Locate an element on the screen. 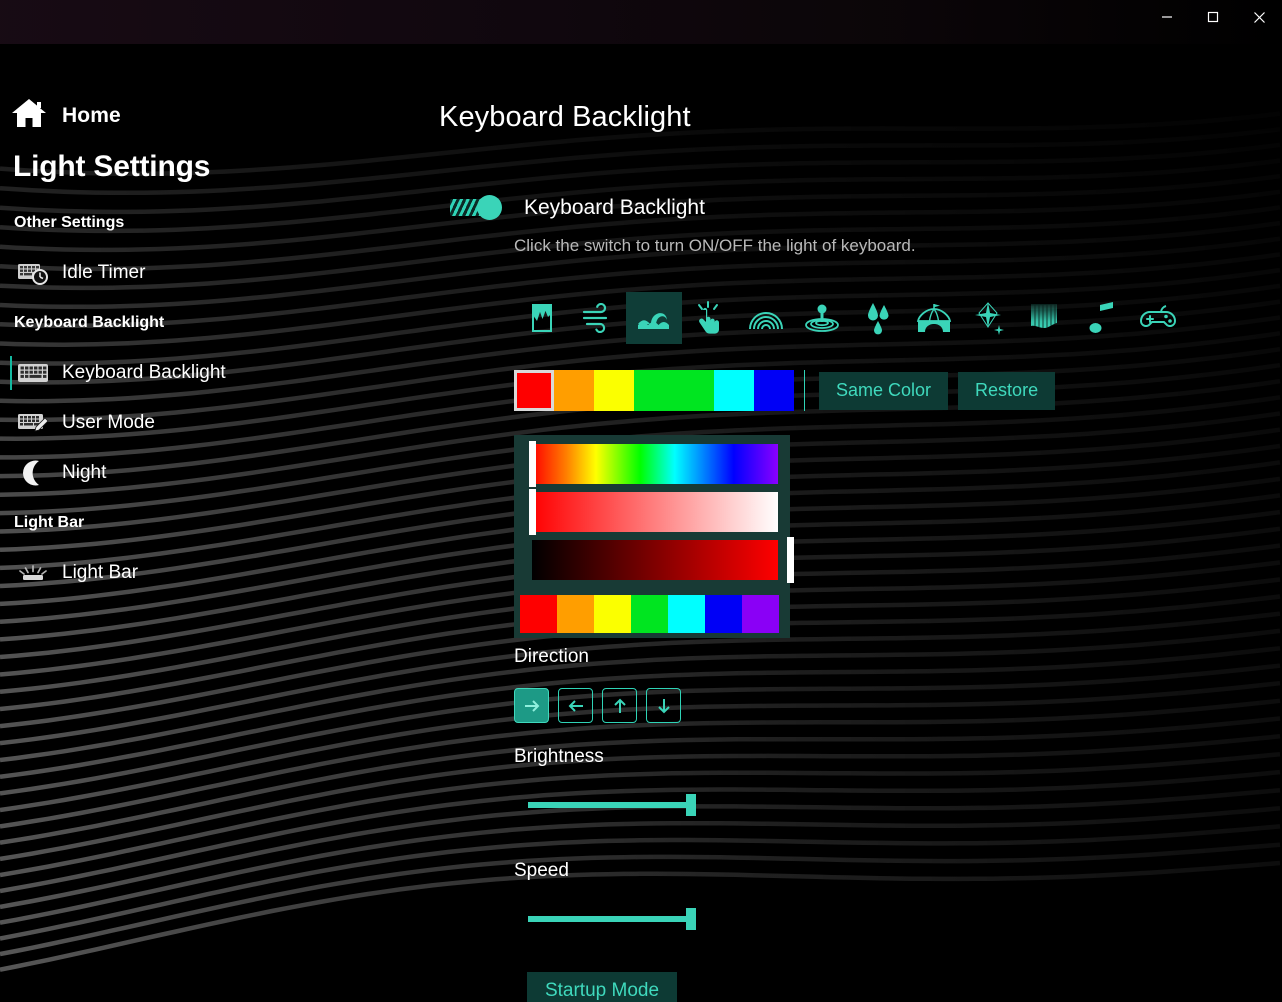 This screenshot has width=1282, height=1002. effect-paint-drip-icon is located at coordinates (542, 318).